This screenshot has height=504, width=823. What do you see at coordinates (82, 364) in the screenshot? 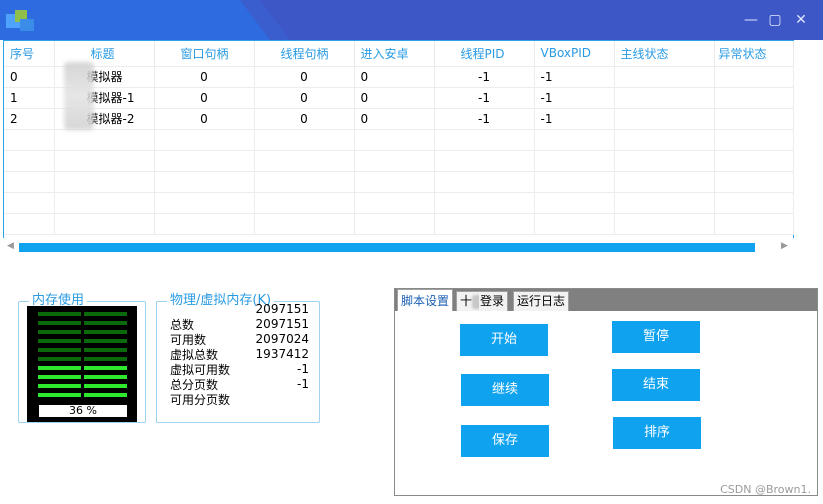
I see `memory-meter: 36 %` at bounding box center [82, 364].